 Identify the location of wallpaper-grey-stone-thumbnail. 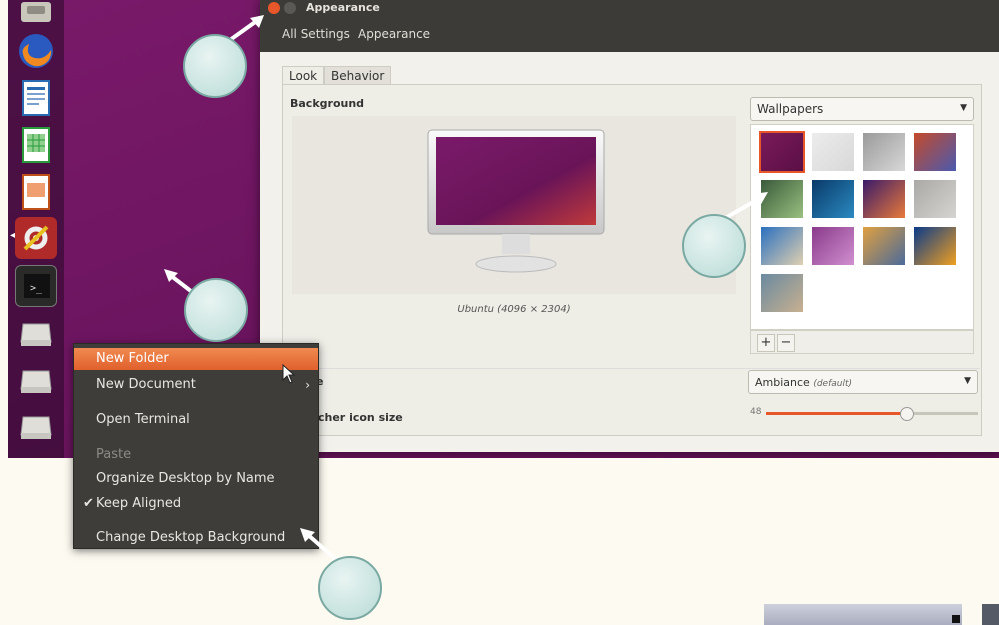
(884, 152).